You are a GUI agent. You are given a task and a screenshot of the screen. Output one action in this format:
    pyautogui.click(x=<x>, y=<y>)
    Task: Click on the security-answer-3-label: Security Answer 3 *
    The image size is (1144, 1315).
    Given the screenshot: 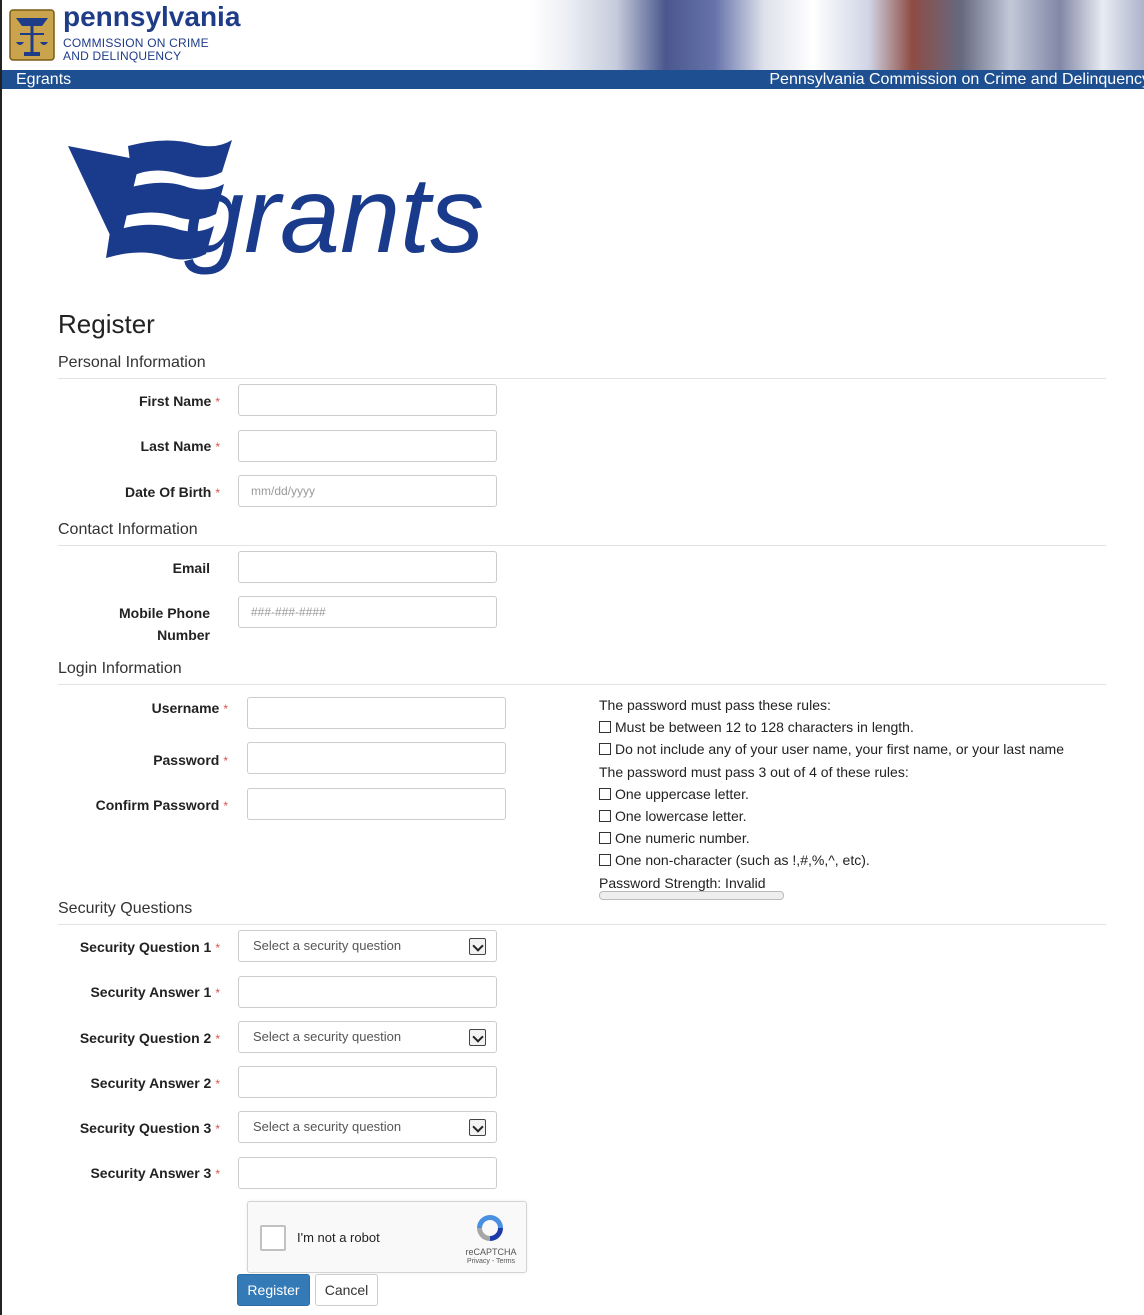 What is the action you would take?
    pyautogui.click(x=155, y=1173)
    